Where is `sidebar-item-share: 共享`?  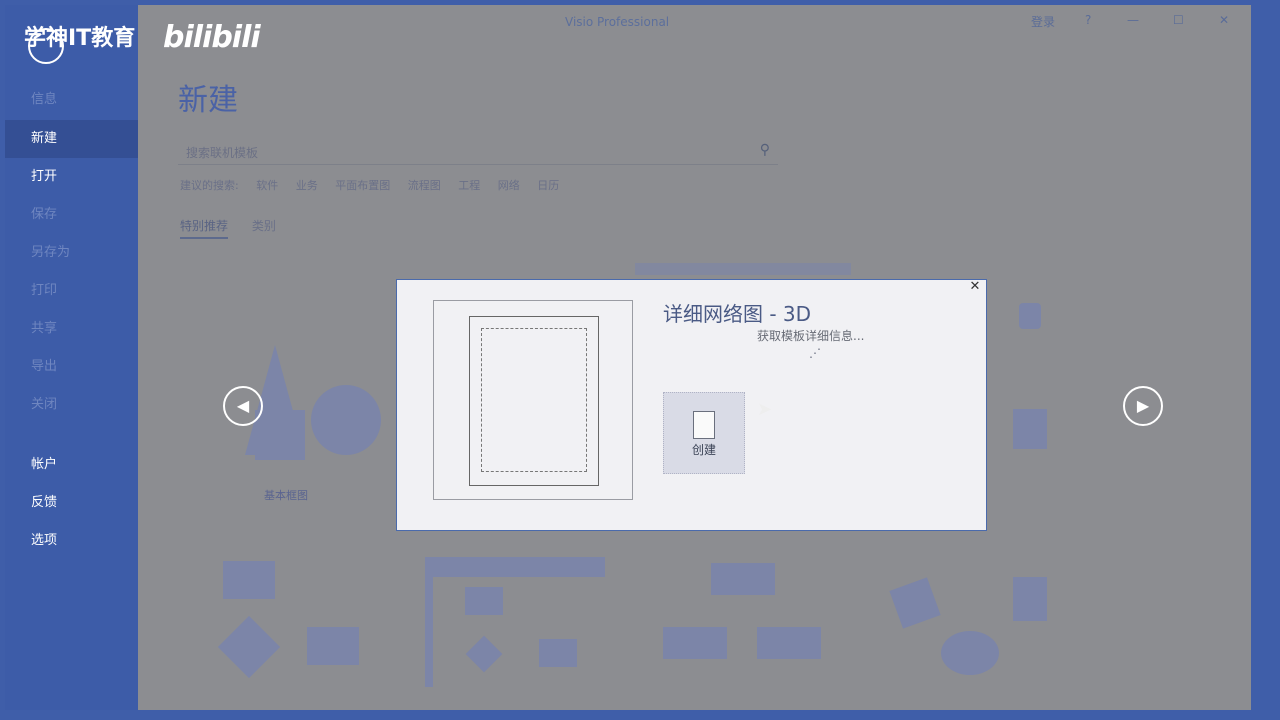
sidebar-item-share: 共享 is located at coordinates (71, 329).